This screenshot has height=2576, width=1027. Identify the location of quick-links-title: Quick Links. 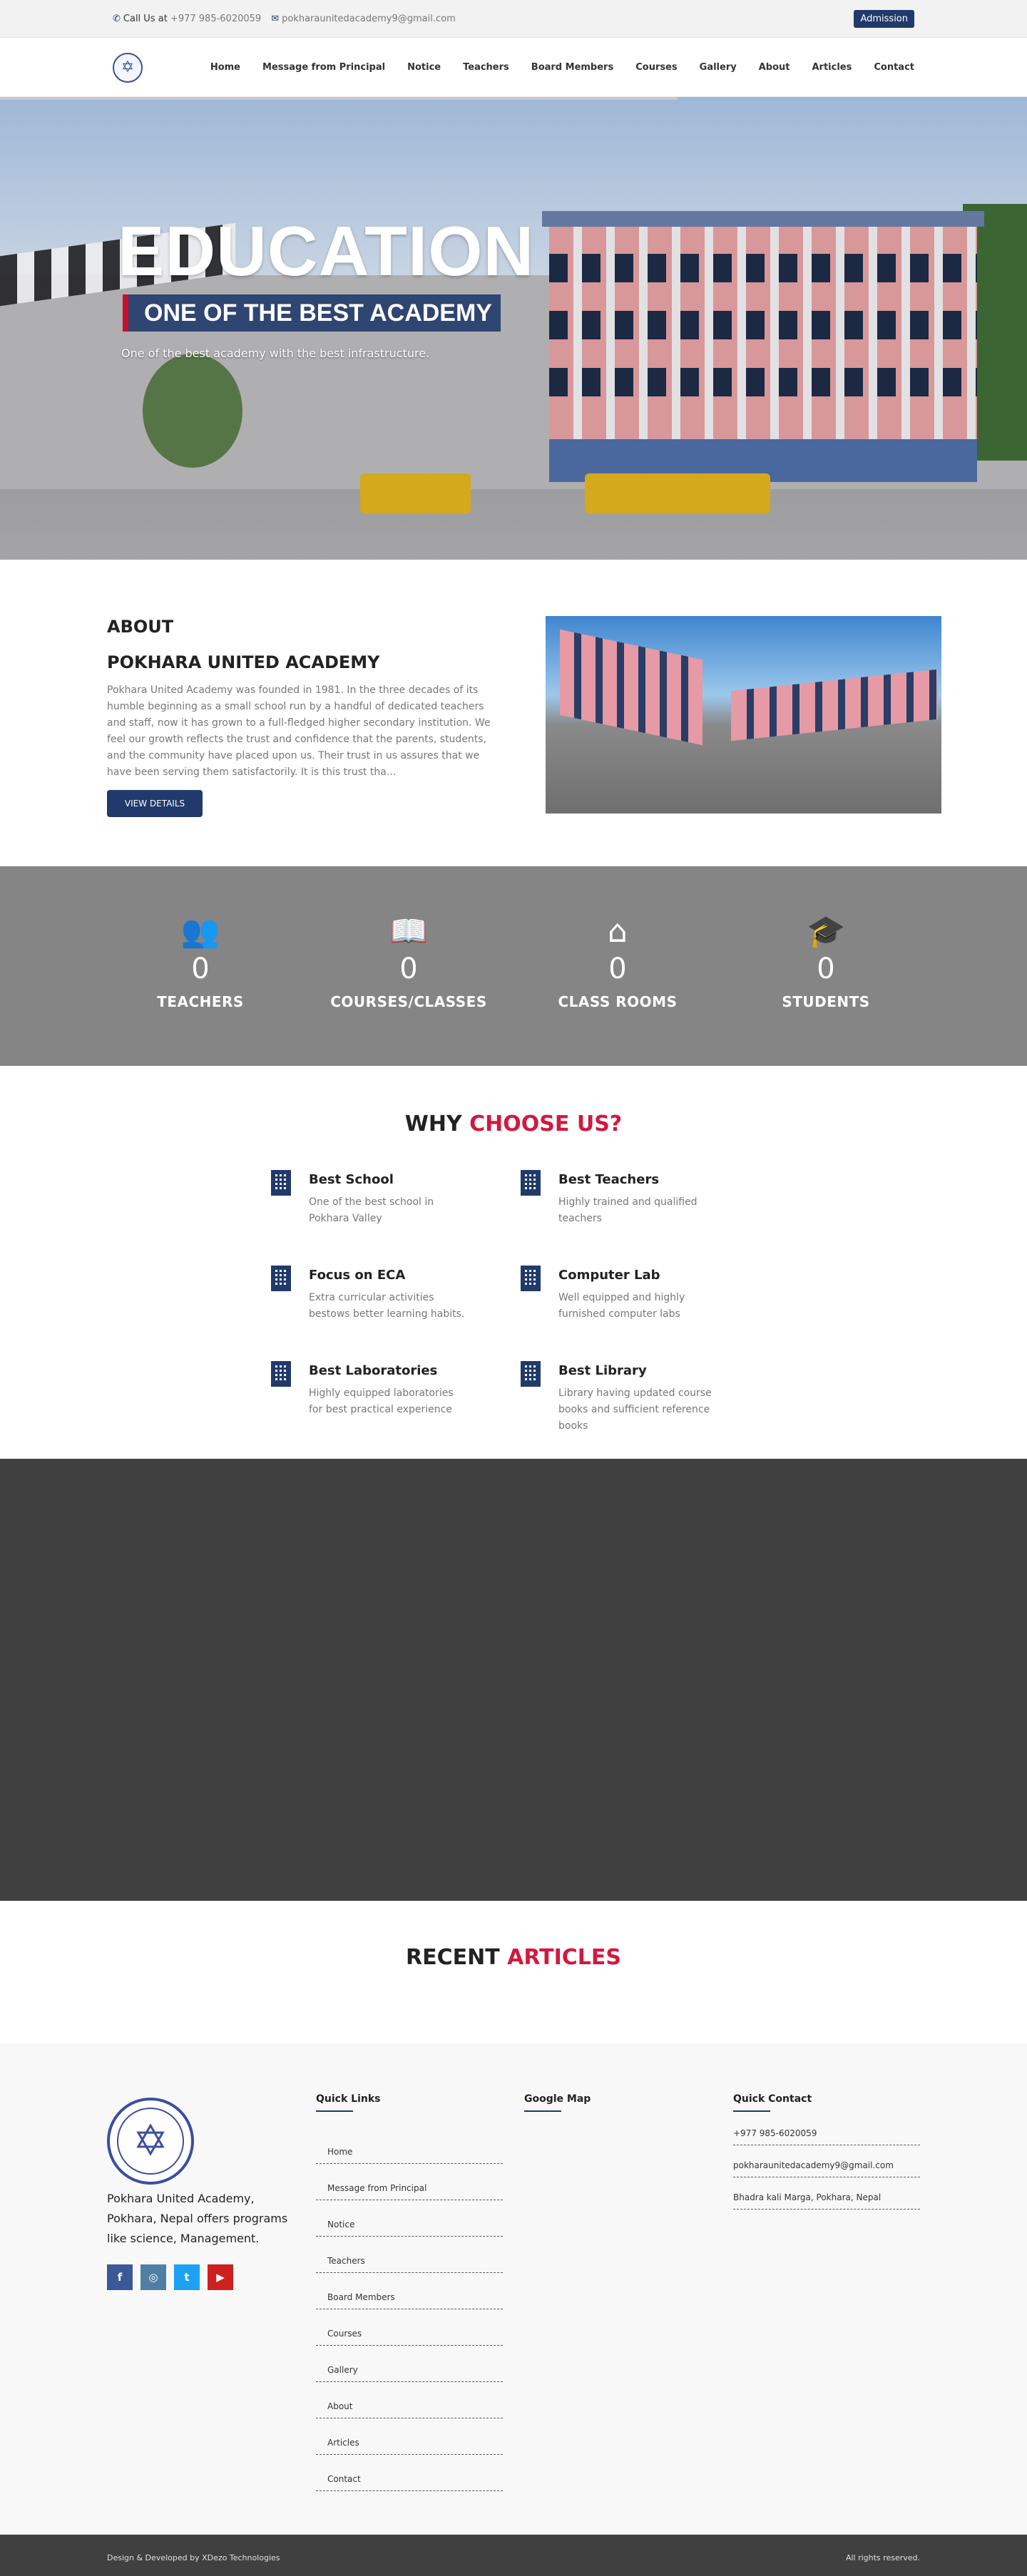
(348, 2099).